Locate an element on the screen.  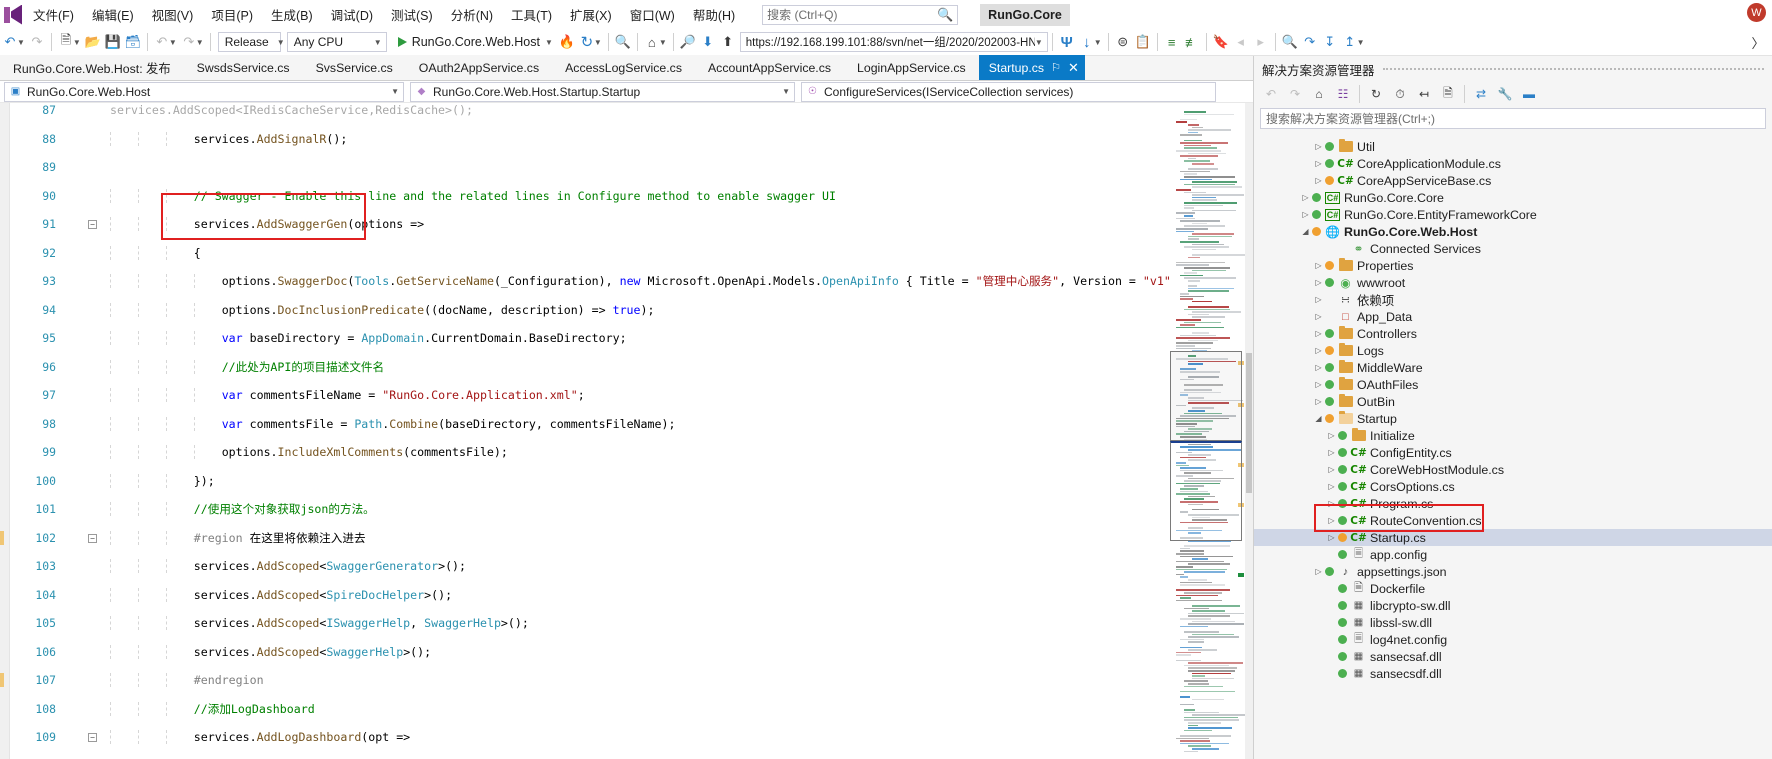
menu-item-11: 帮助(H) is located at coordinates (714, 14).